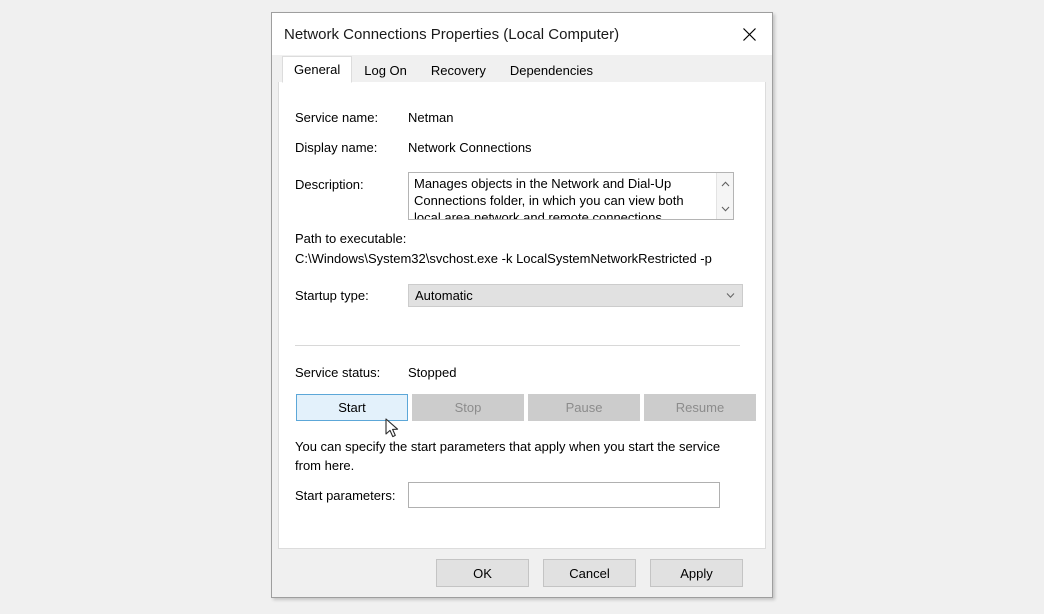 The image size is (1044, 614). I want to click on tab-log-on: Log On, so click(385, 69).